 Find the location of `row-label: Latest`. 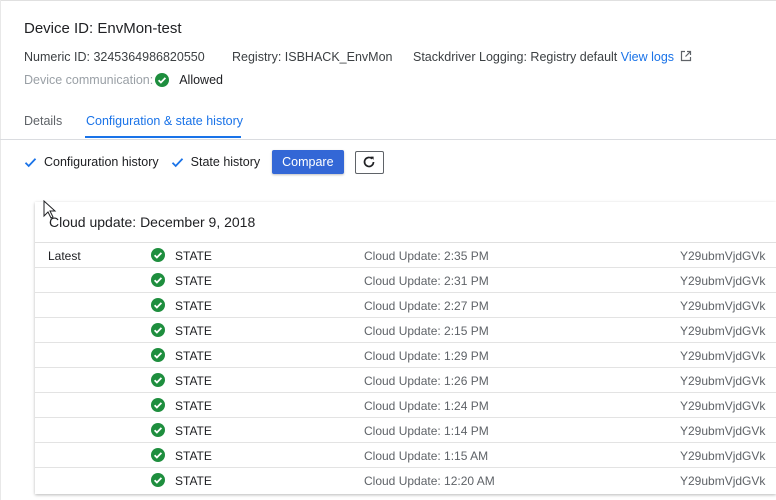

row-label: Latest is located at coordinates (64, 256).